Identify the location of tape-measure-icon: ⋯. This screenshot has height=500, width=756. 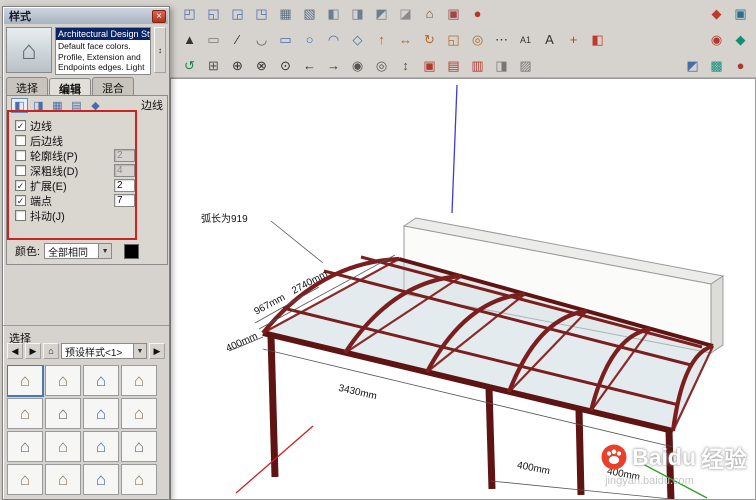
(501, 39).